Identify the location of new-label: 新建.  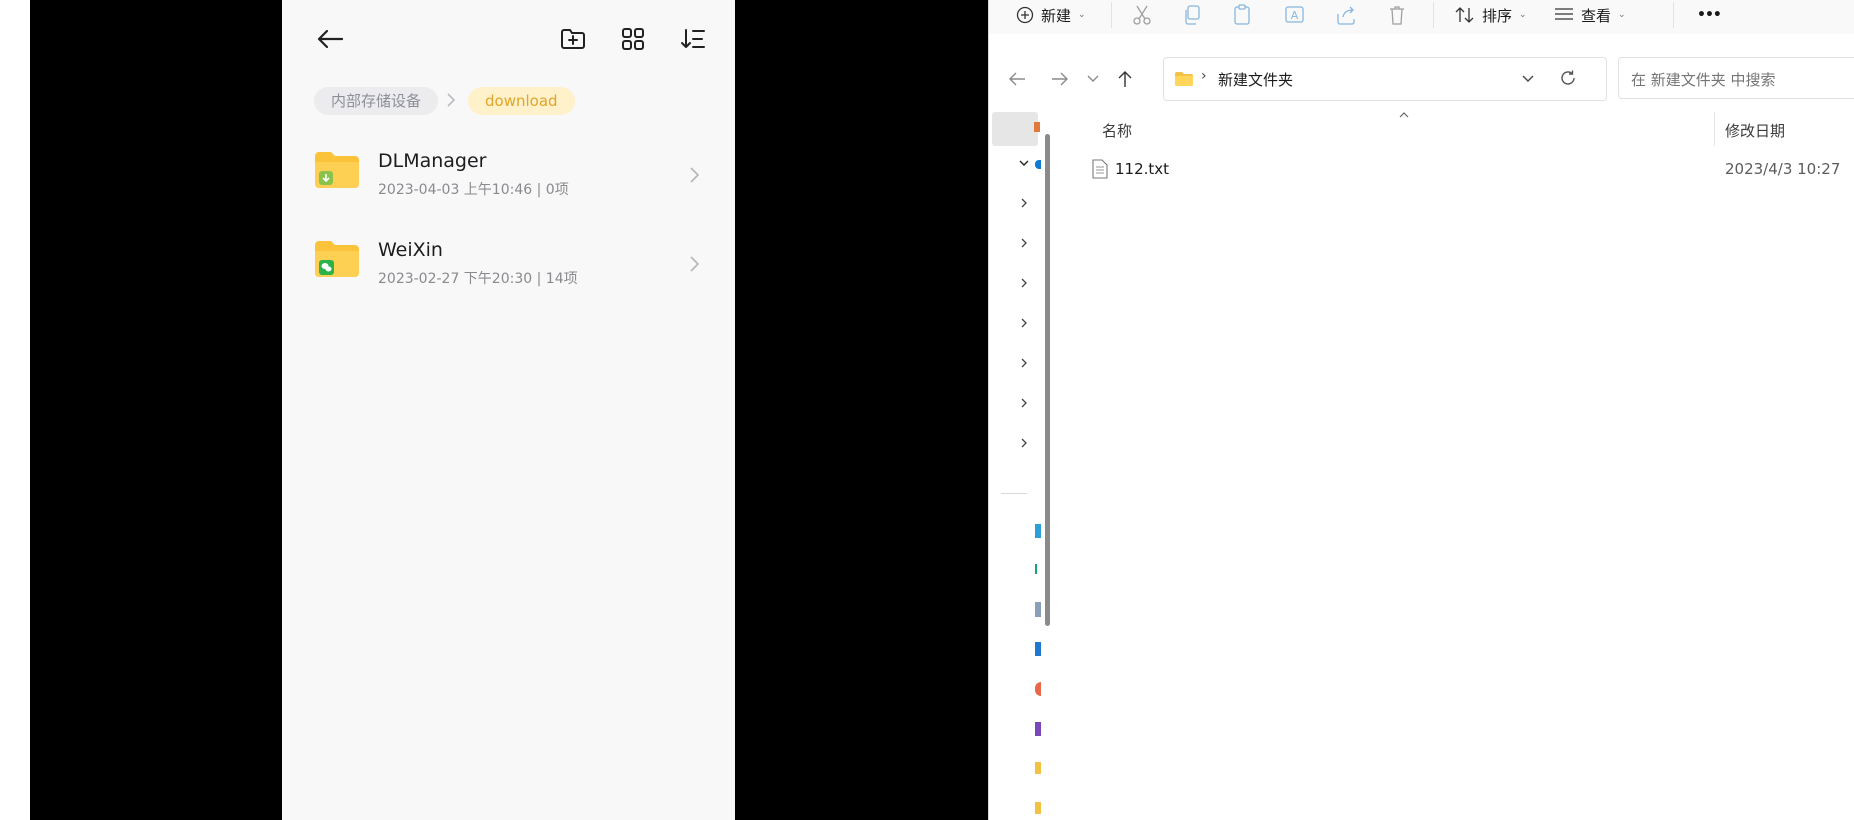
(1056, 15).